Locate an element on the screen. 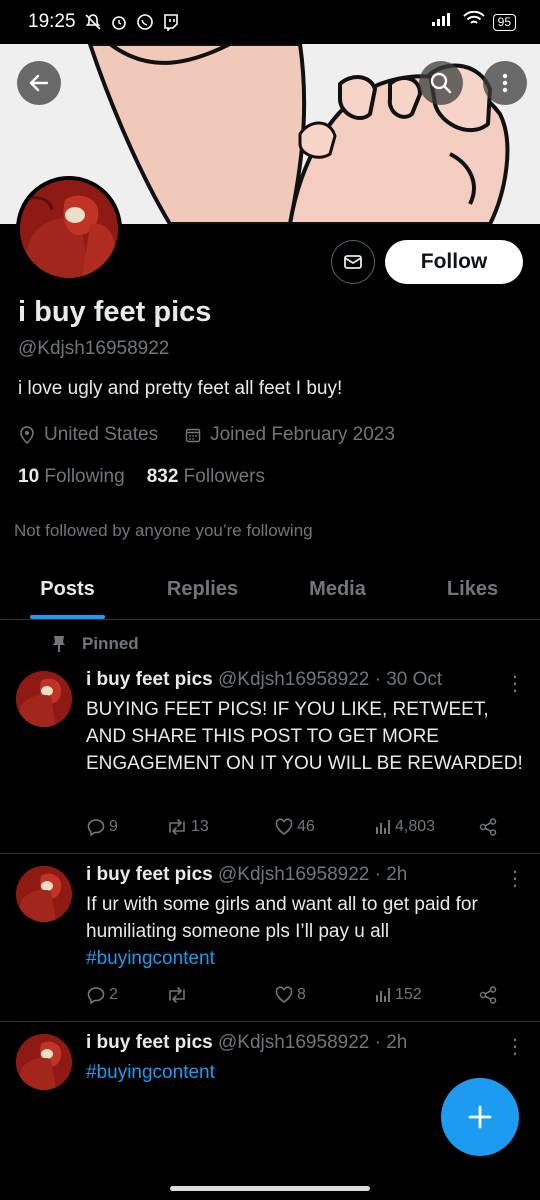 This screenshot has width=540, height=1200. signal-icon is located at coordinates (443, 22).